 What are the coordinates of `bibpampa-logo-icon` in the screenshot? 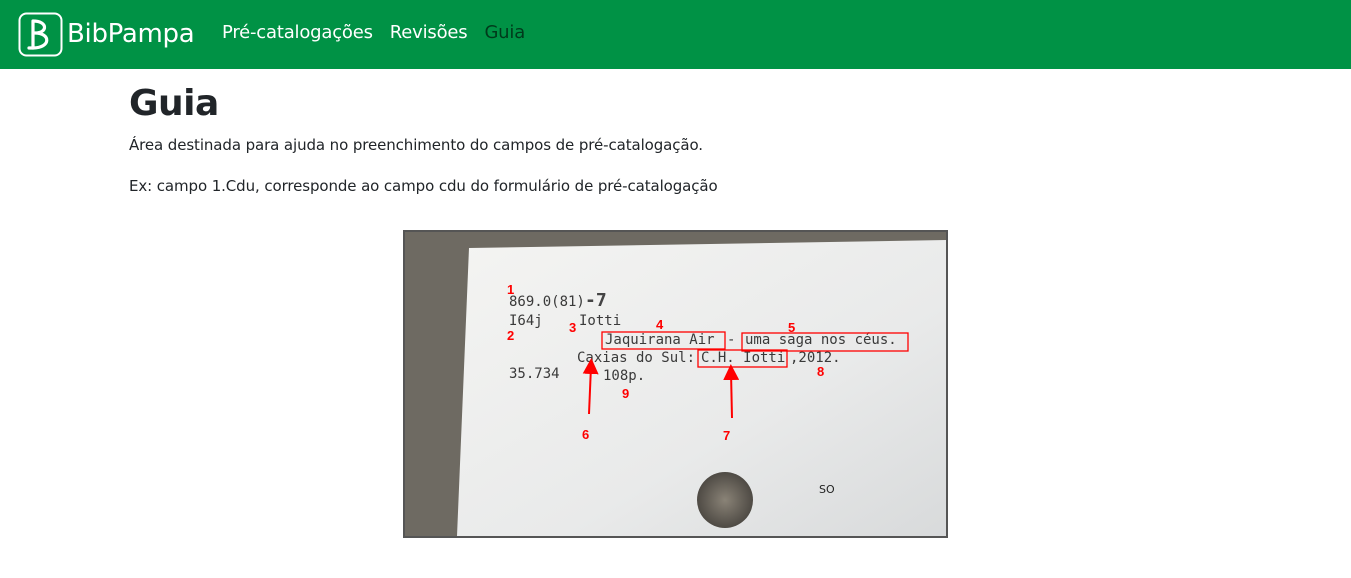 It's located at (40, 34).